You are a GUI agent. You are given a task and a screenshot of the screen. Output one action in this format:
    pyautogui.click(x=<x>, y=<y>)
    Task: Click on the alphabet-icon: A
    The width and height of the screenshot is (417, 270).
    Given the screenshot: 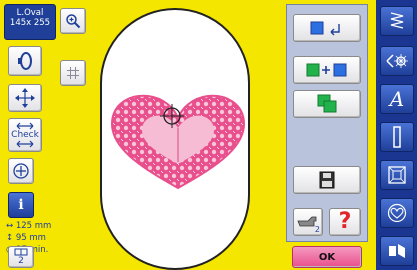 What is the action you would take?
    pyautogui.click(x=397, y=99)
    